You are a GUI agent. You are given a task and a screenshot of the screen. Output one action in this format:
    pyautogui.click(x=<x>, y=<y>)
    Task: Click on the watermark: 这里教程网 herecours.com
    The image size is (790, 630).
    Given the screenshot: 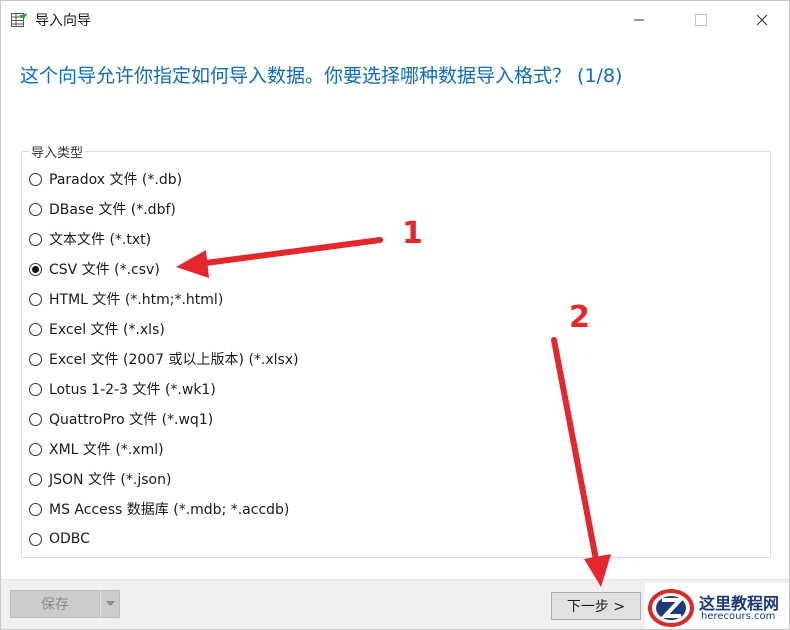 What is the action you would take?
    pyautogui.click(x=717, y=606)
    